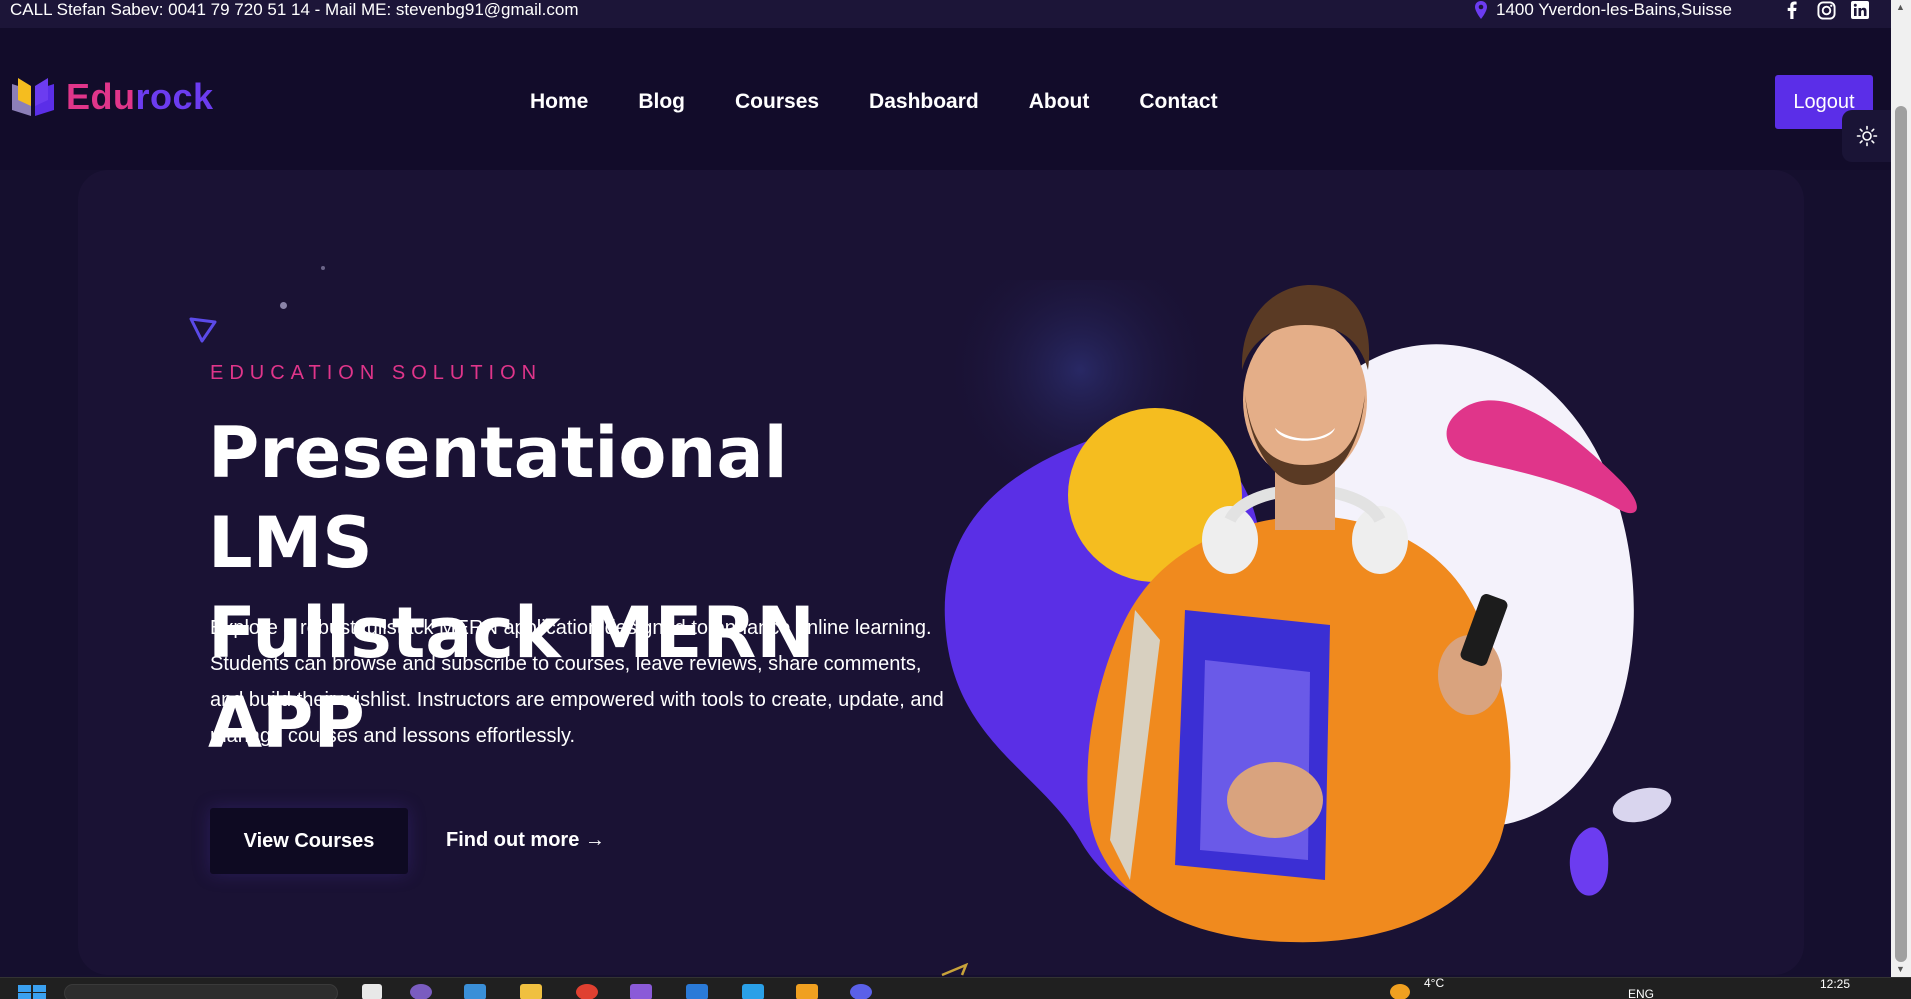 Image resolution: width=1911 pixels, height=999 pixels. Describe the element at coordinates (587, 991) in the screenshot. I see `chrome-icon` at that location.